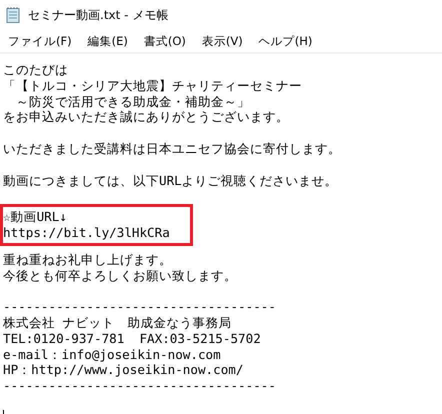 The width and height of the screenshot is (442, 414). What do you see at coordinates (120, 276) in the screenshot?
I see `text-line: 今後とも何卒よろしくお願い致します。` at bounding box center [120, 276].